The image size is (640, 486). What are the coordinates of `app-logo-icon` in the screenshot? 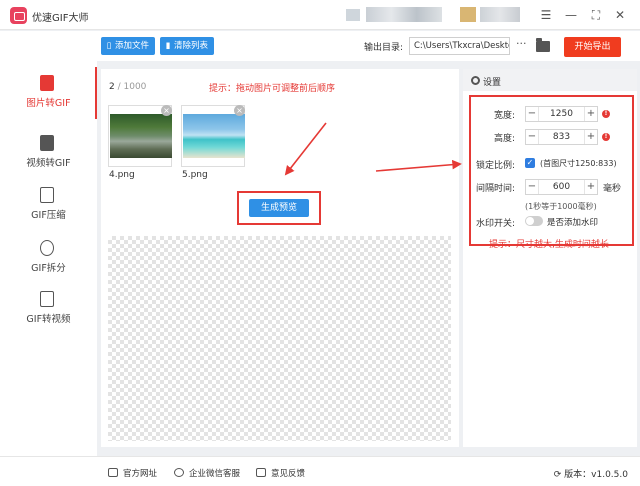 It's located at (18, 15).